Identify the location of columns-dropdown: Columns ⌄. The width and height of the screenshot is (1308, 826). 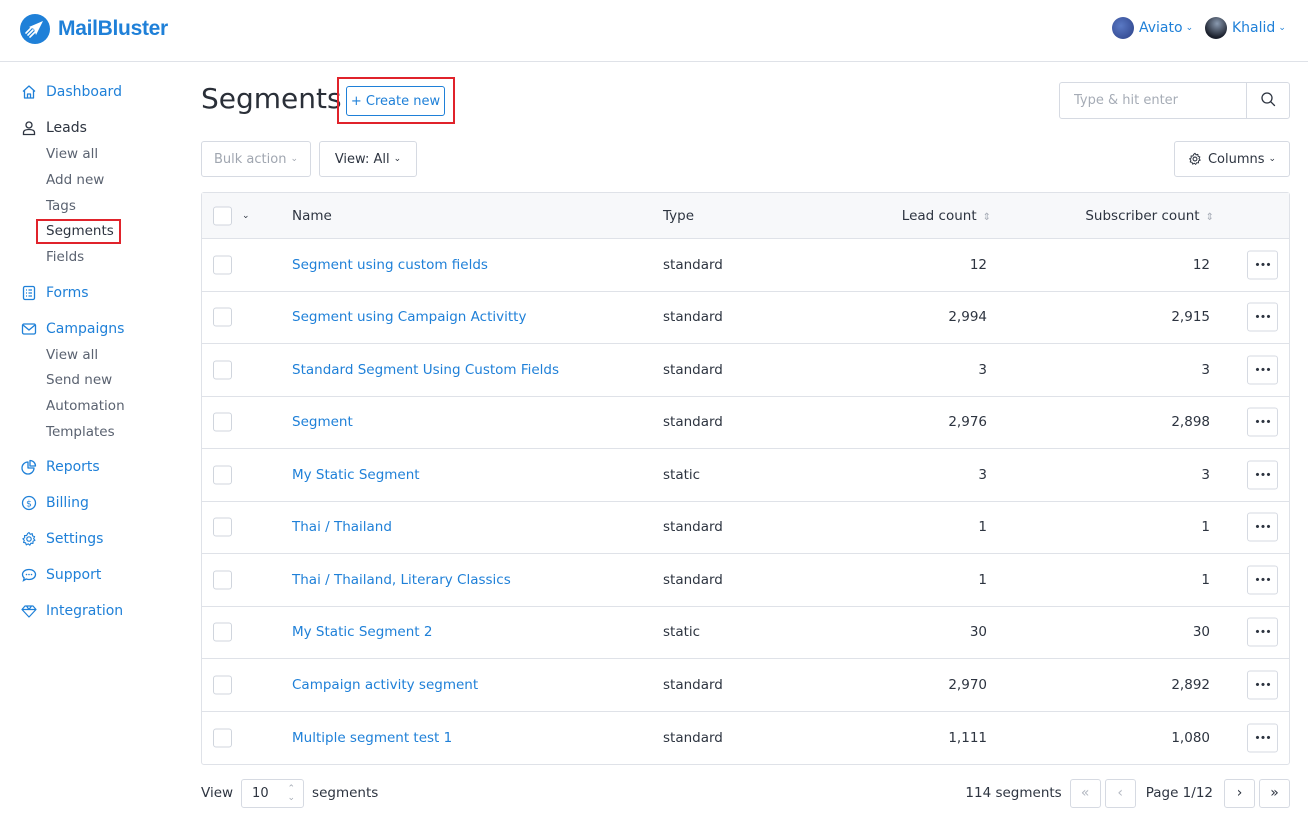
(1232, 159).